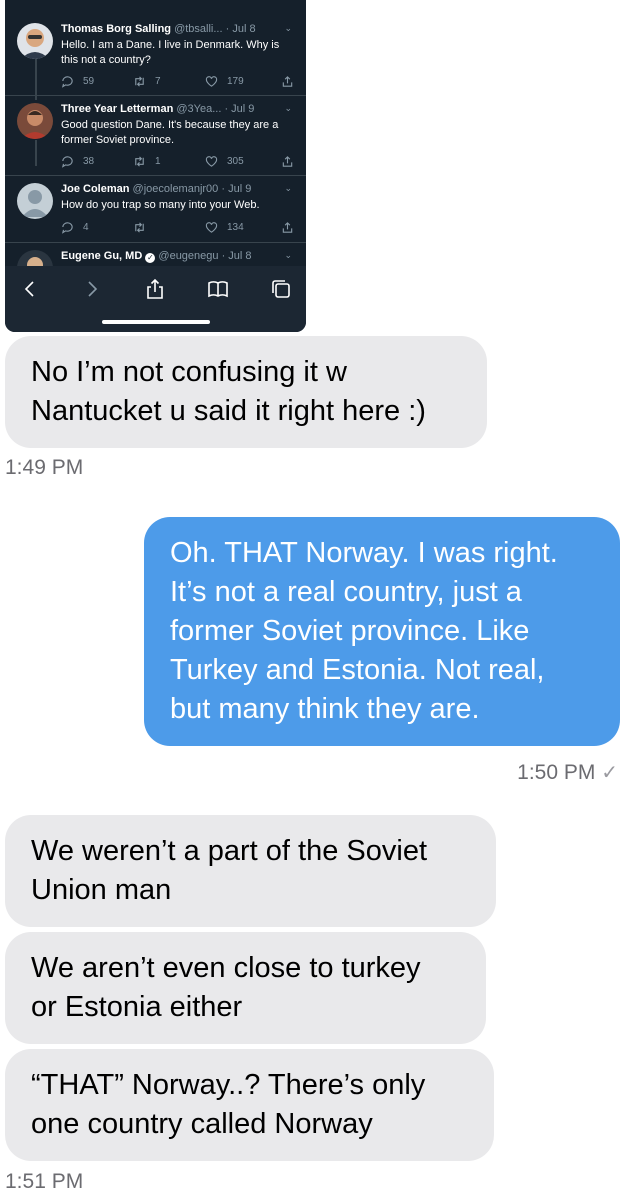 The height and width of the screenshot is (1200, 634). Describe the element at coordinates (117, 109) in the screenshot. I see `tweet-author-name: Three Year Letterman` at that location.